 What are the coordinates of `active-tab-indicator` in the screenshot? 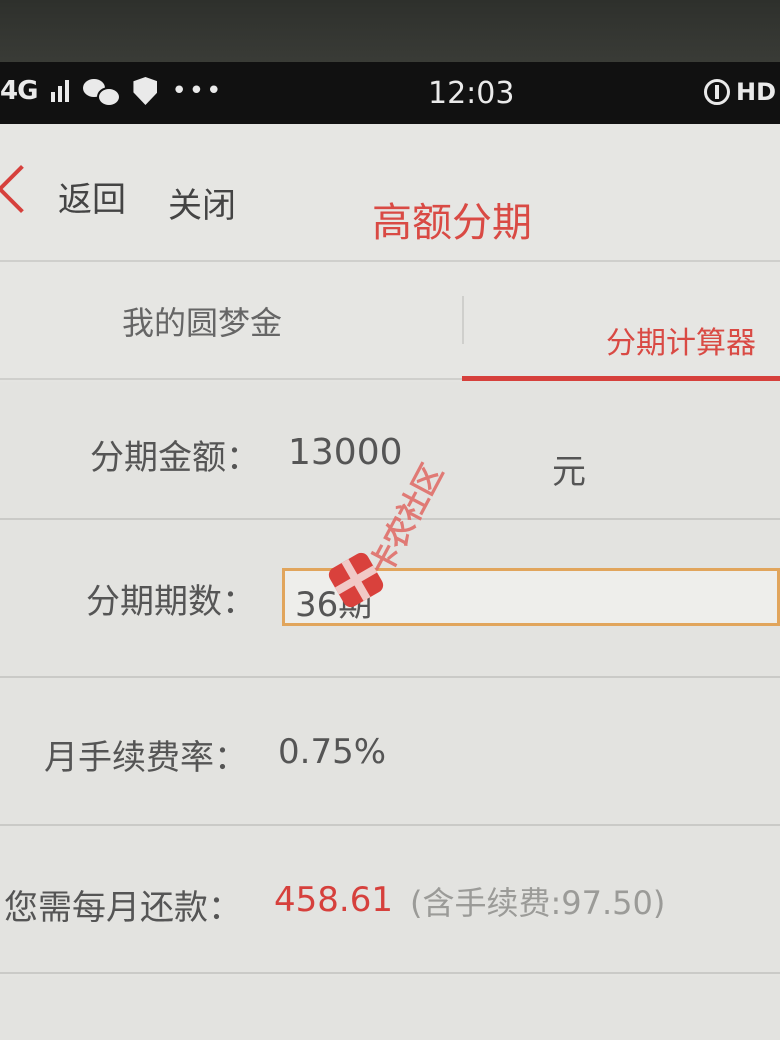 It's located at (621, 378).